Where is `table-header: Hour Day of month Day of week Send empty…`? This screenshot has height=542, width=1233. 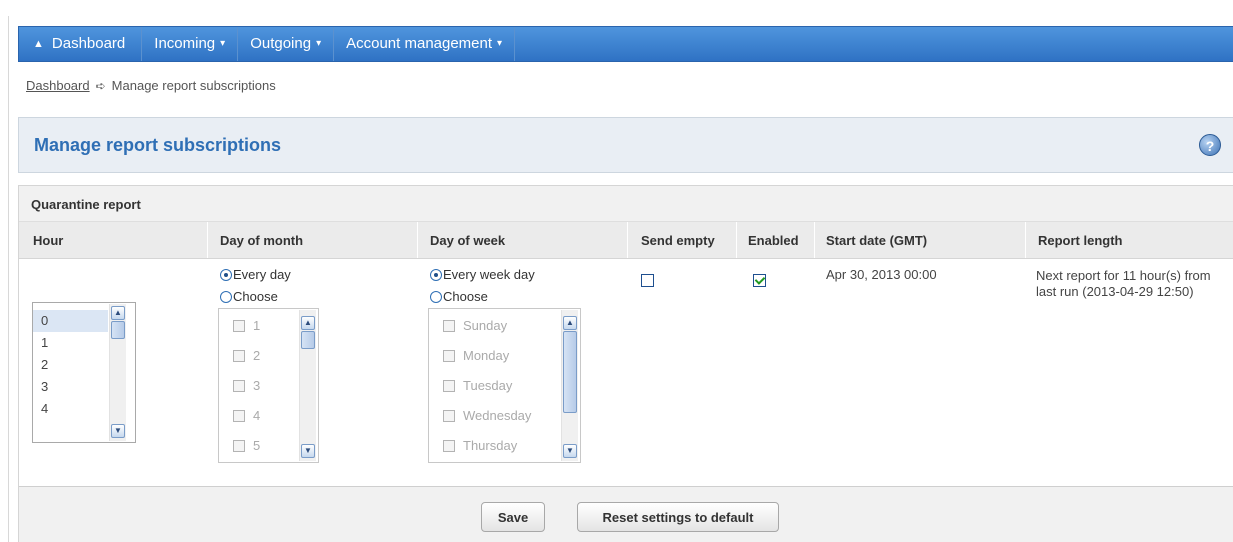 table-header: Hour Day of month Day of week Send empty… is located at coordinates (626, 240).